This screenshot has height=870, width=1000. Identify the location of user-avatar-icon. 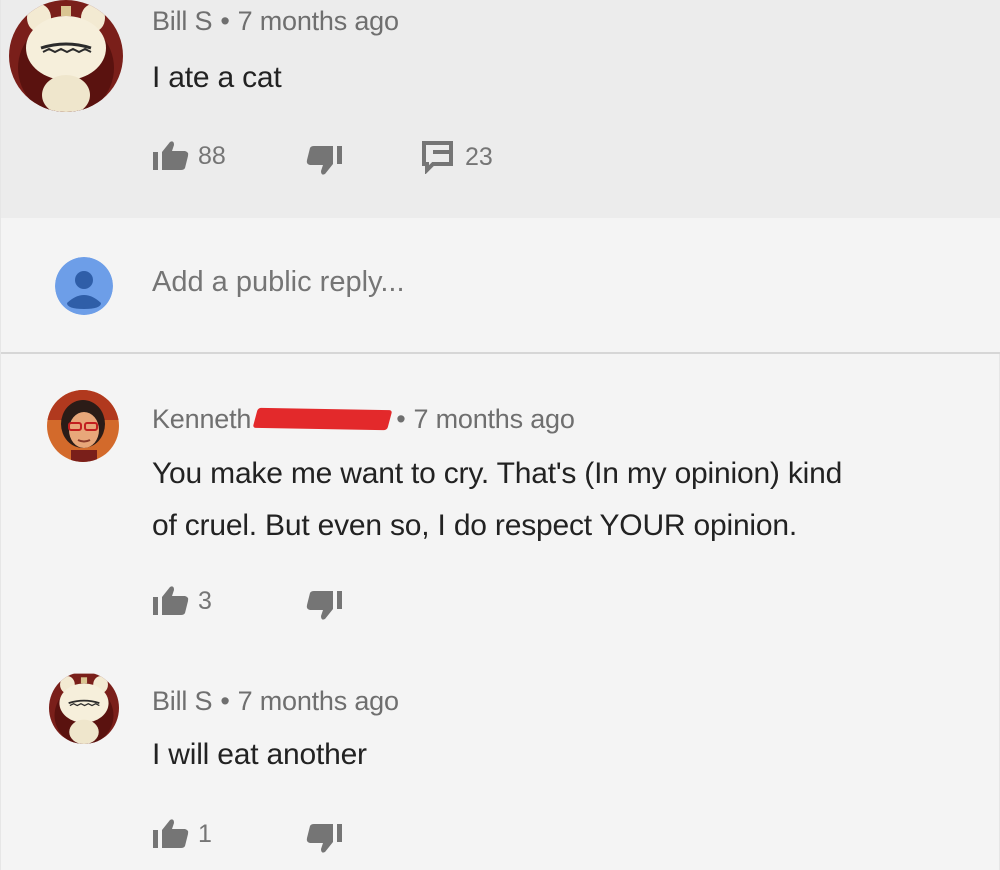
(84, 286).